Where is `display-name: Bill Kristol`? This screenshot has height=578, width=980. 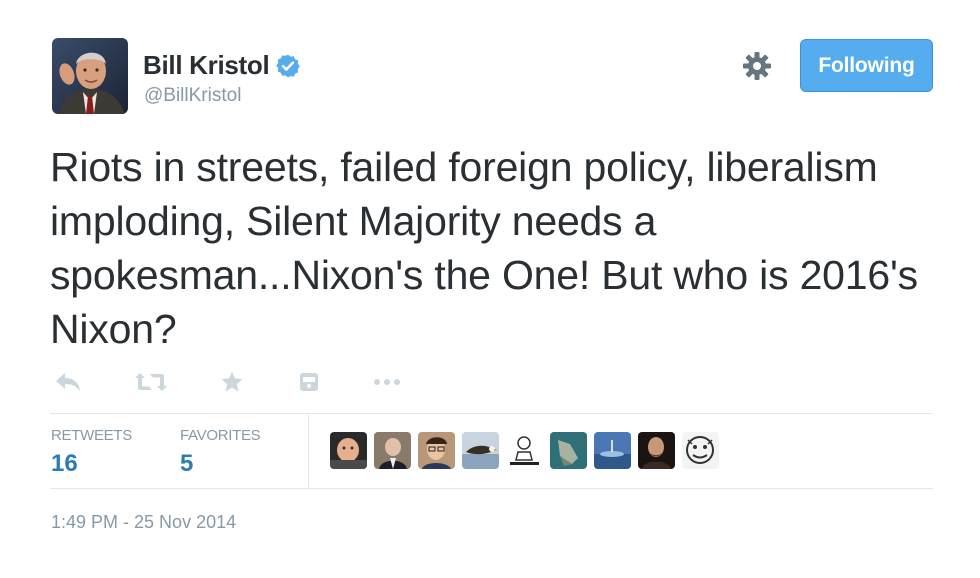 display-name: Bill Kristol is located at coordinates (206, 65).